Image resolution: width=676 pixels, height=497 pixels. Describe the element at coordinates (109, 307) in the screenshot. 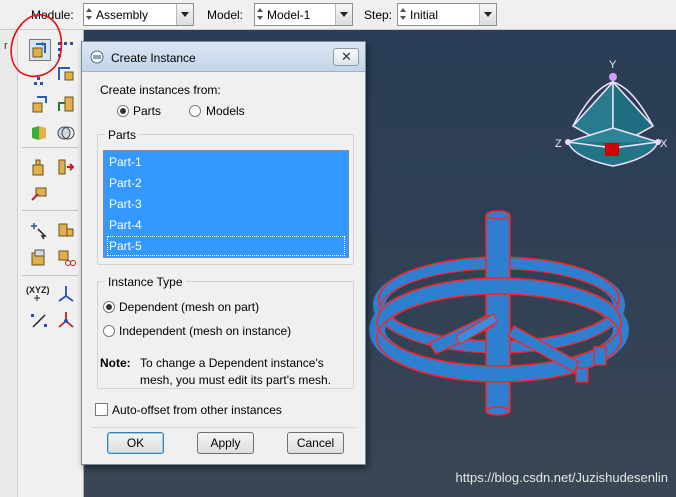

I see `dependent-radio` at that location.